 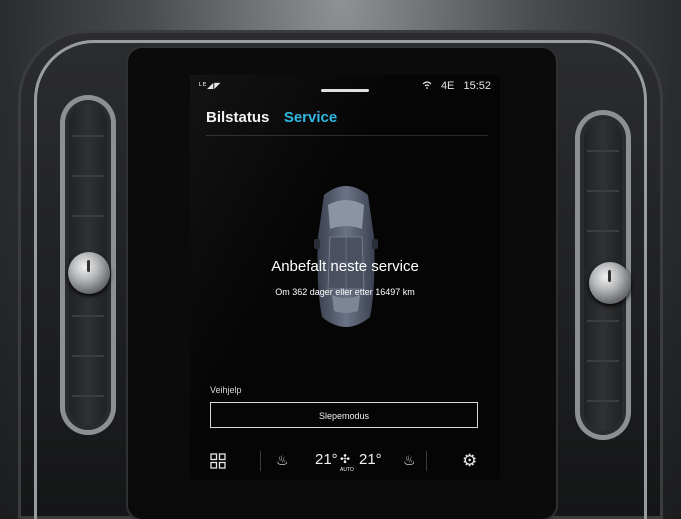 I want to click on settings-gear-icon: ⚙, so click(x=469, y=461).